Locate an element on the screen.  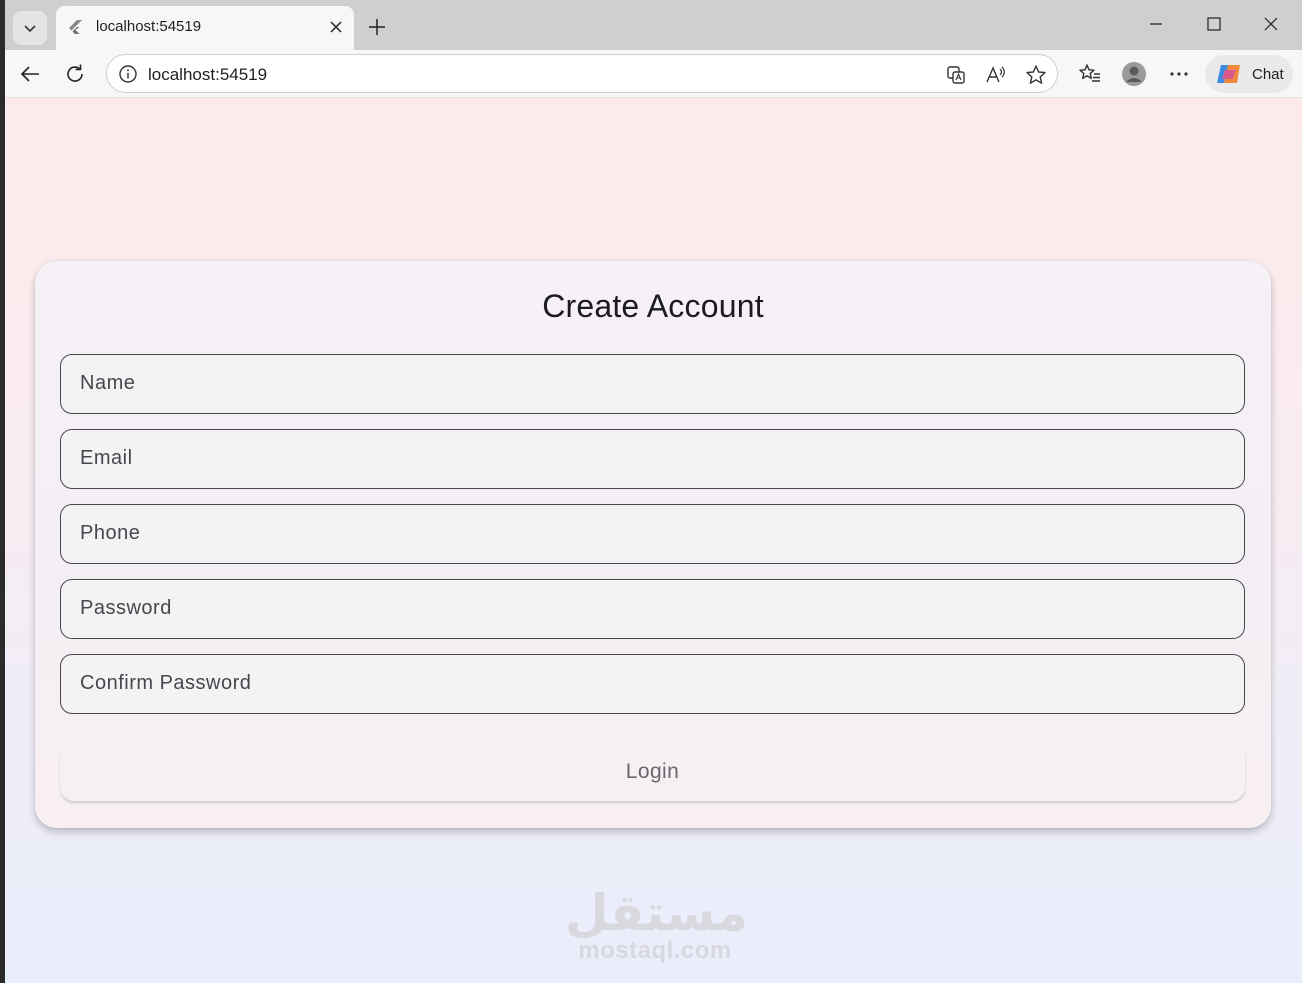
back-arrow-icon is located at coordinates (29, 74).